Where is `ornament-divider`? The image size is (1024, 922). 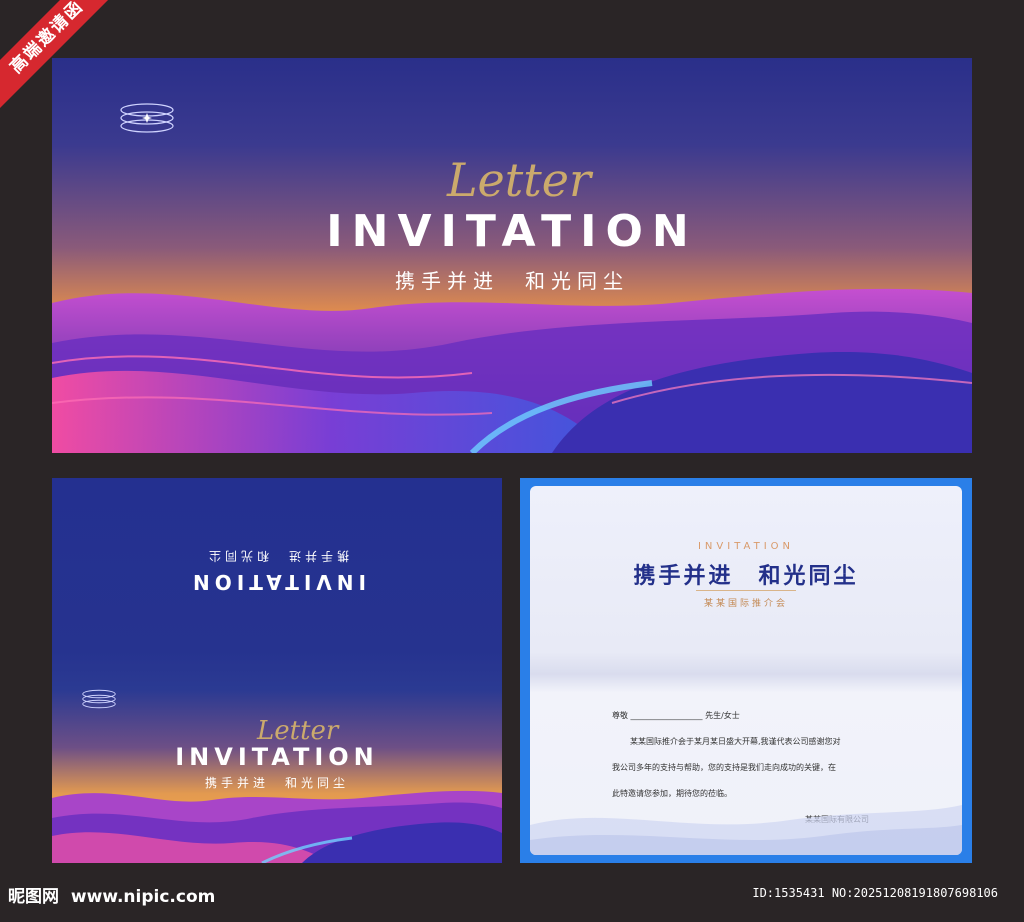
ornament-divider is located at coordinates (746, 590).